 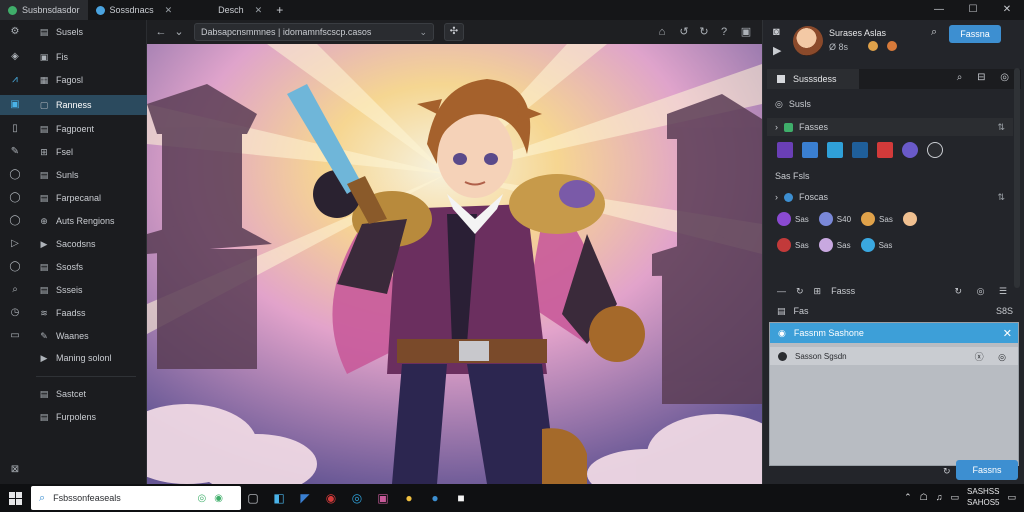 I want to click on sidebar-item-label: Fagpoent, so click(x=75, y=129).